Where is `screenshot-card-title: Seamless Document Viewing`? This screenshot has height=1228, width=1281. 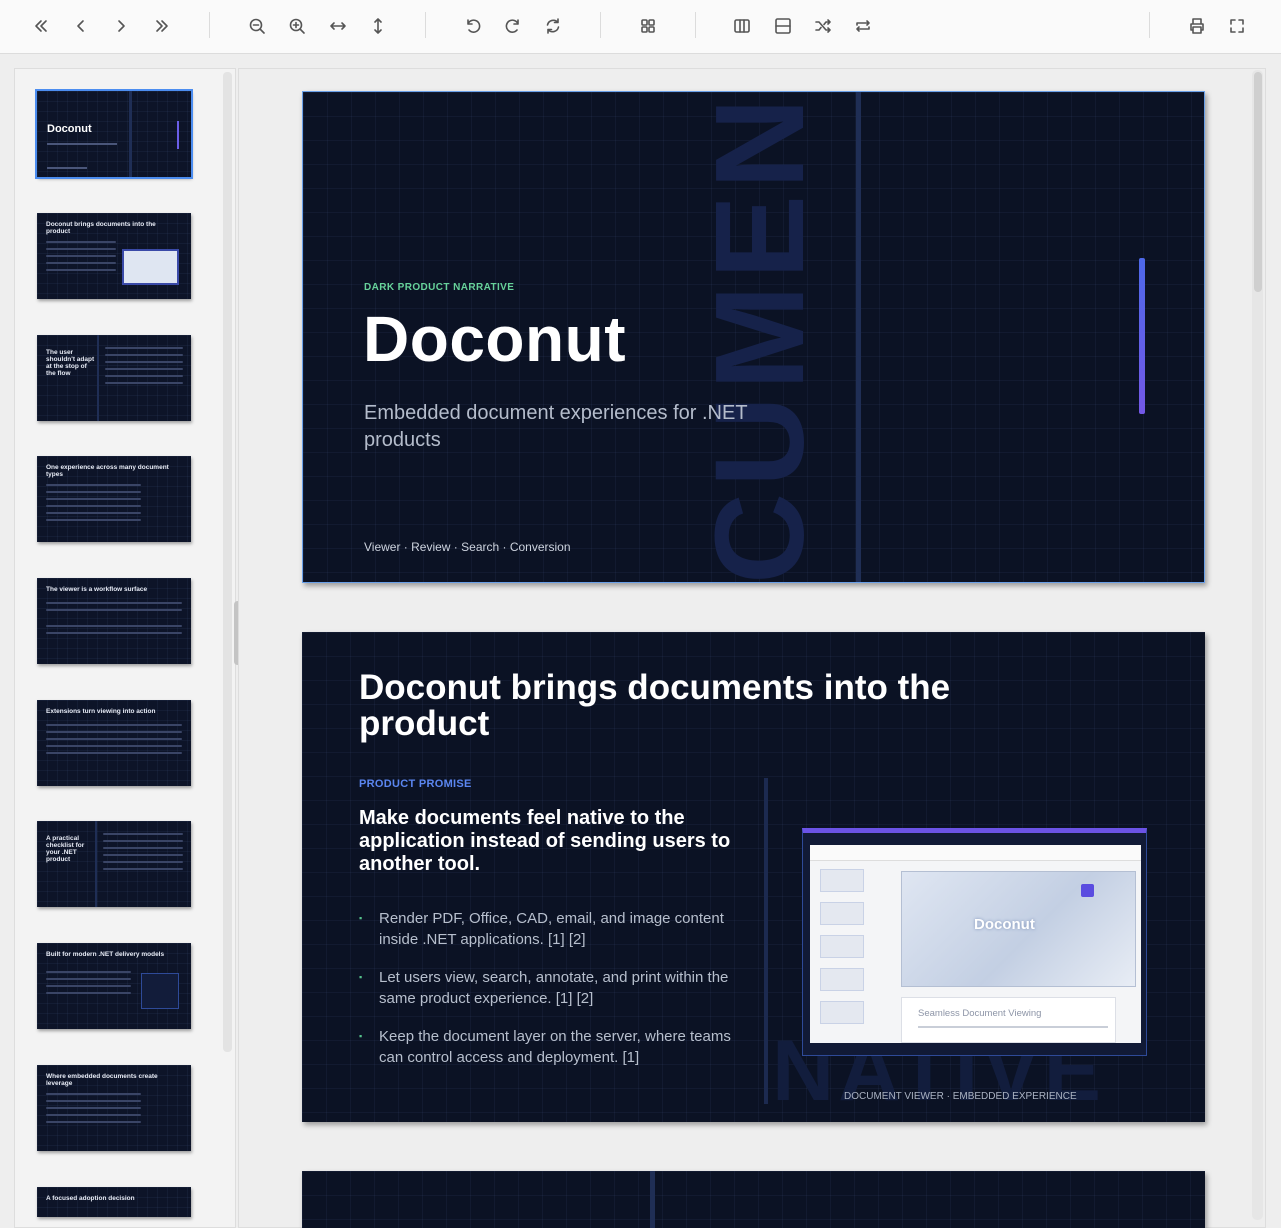 screenshot-card-title: Seamless Document Viewing is located at coordinates (980, 1013).